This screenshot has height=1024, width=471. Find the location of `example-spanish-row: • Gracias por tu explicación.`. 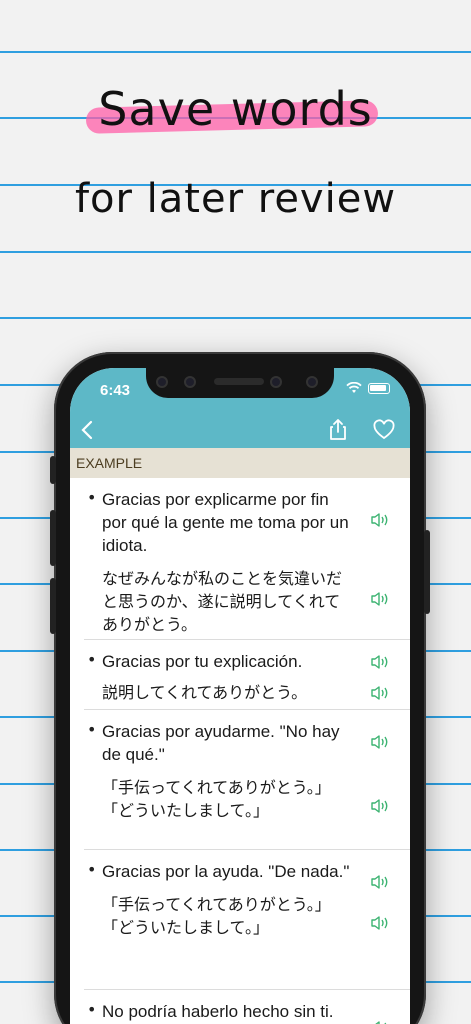

example-spanish-row: • Gracias por tu explicación. is located at coordinates (247, 656).